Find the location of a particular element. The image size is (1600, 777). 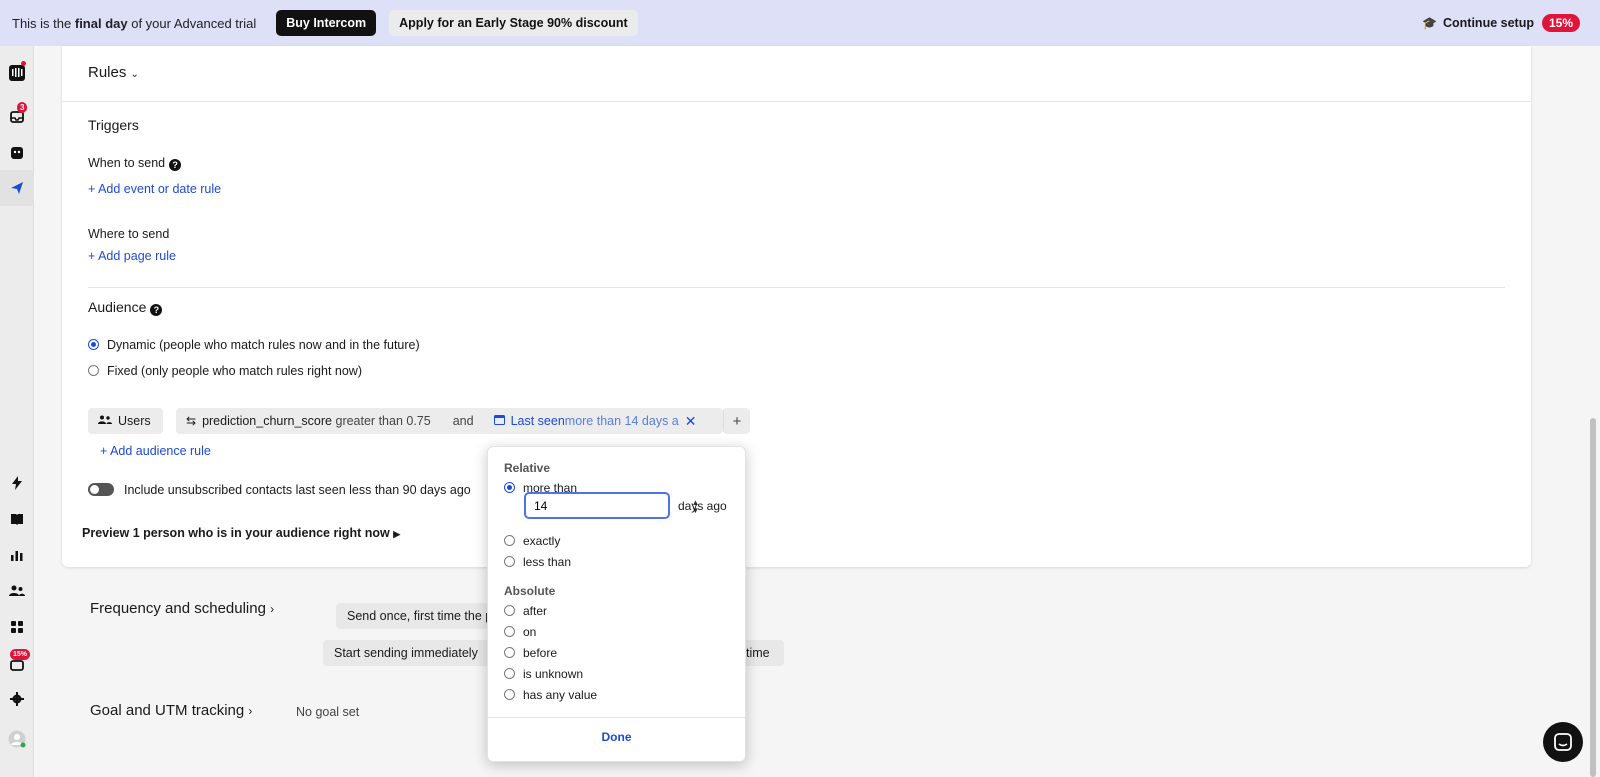

start-sending-chip: Start sending immediately is located at coordinates (418, 653).